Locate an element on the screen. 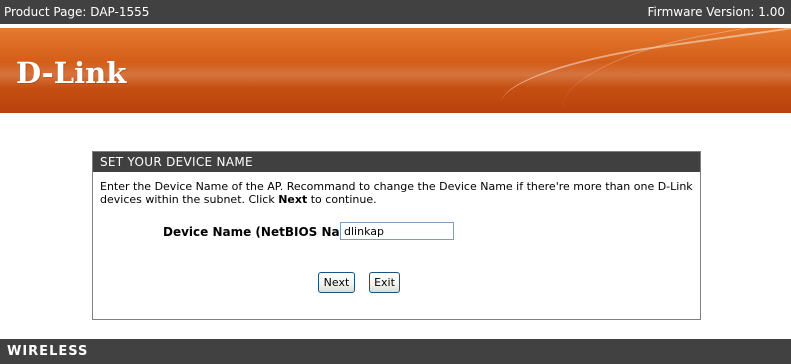  next-button: Next is located at coordinates (336, 282).